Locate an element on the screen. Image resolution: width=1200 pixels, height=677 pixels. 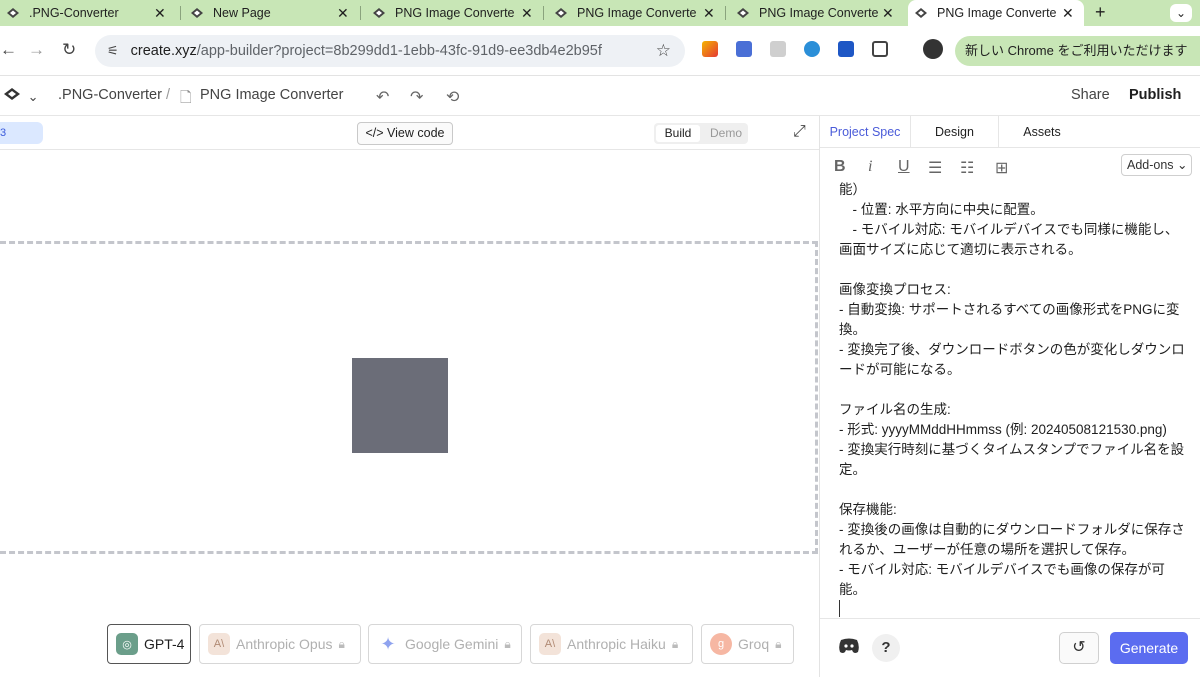
revert-icon: ↺ is located at coordinates (1079, 647).